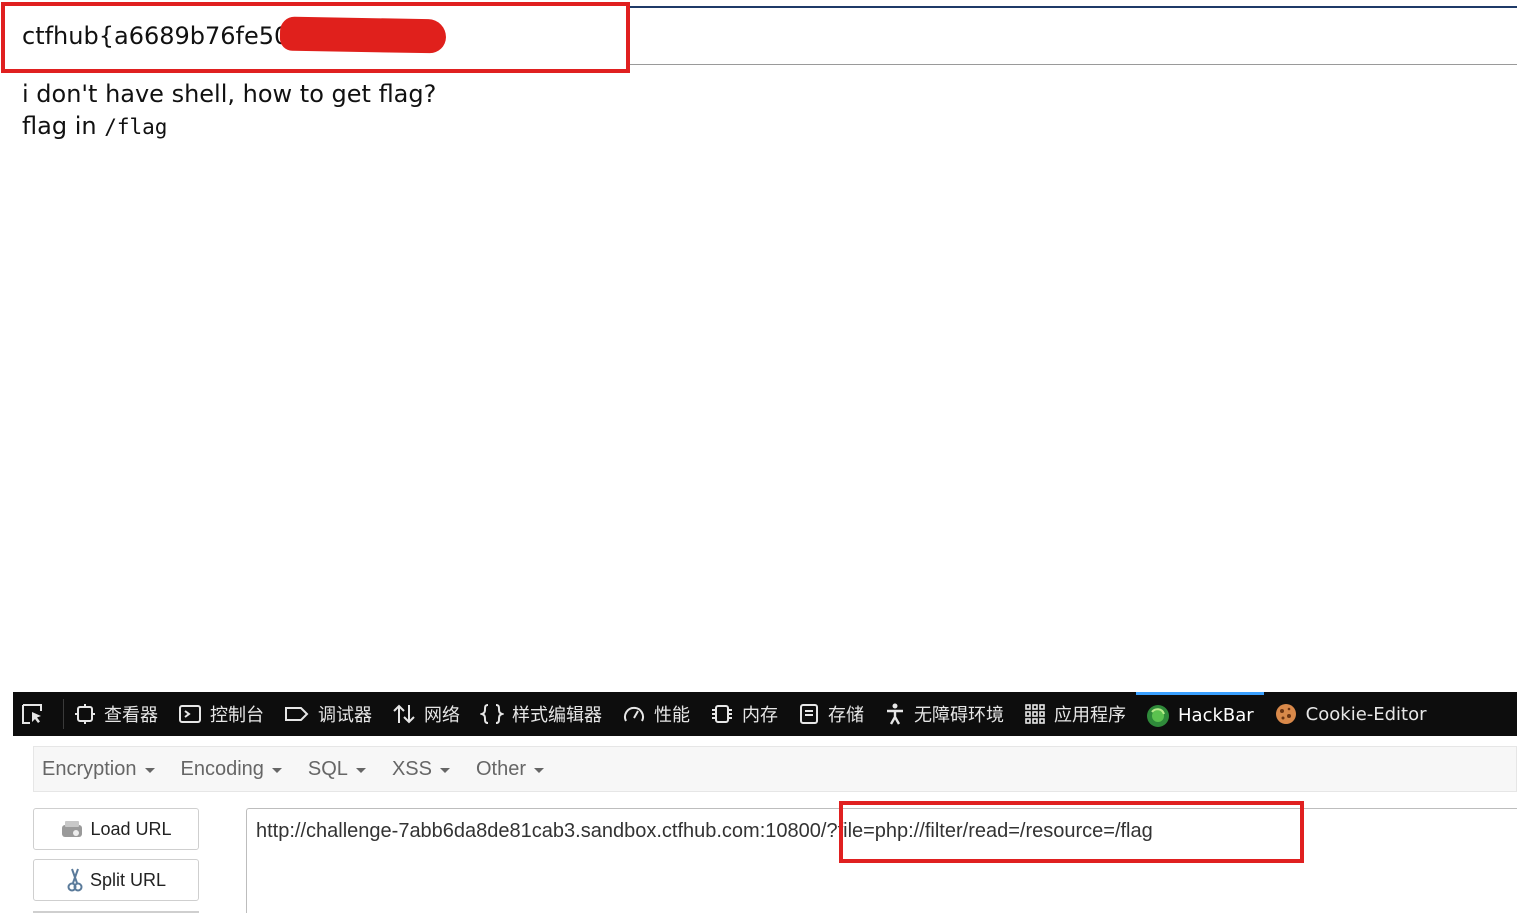 The width and height of the screenshot is (1517, 913). Describe the element at coordinates (1072, 64) in the screenshot. I see `page-rule` at that location.